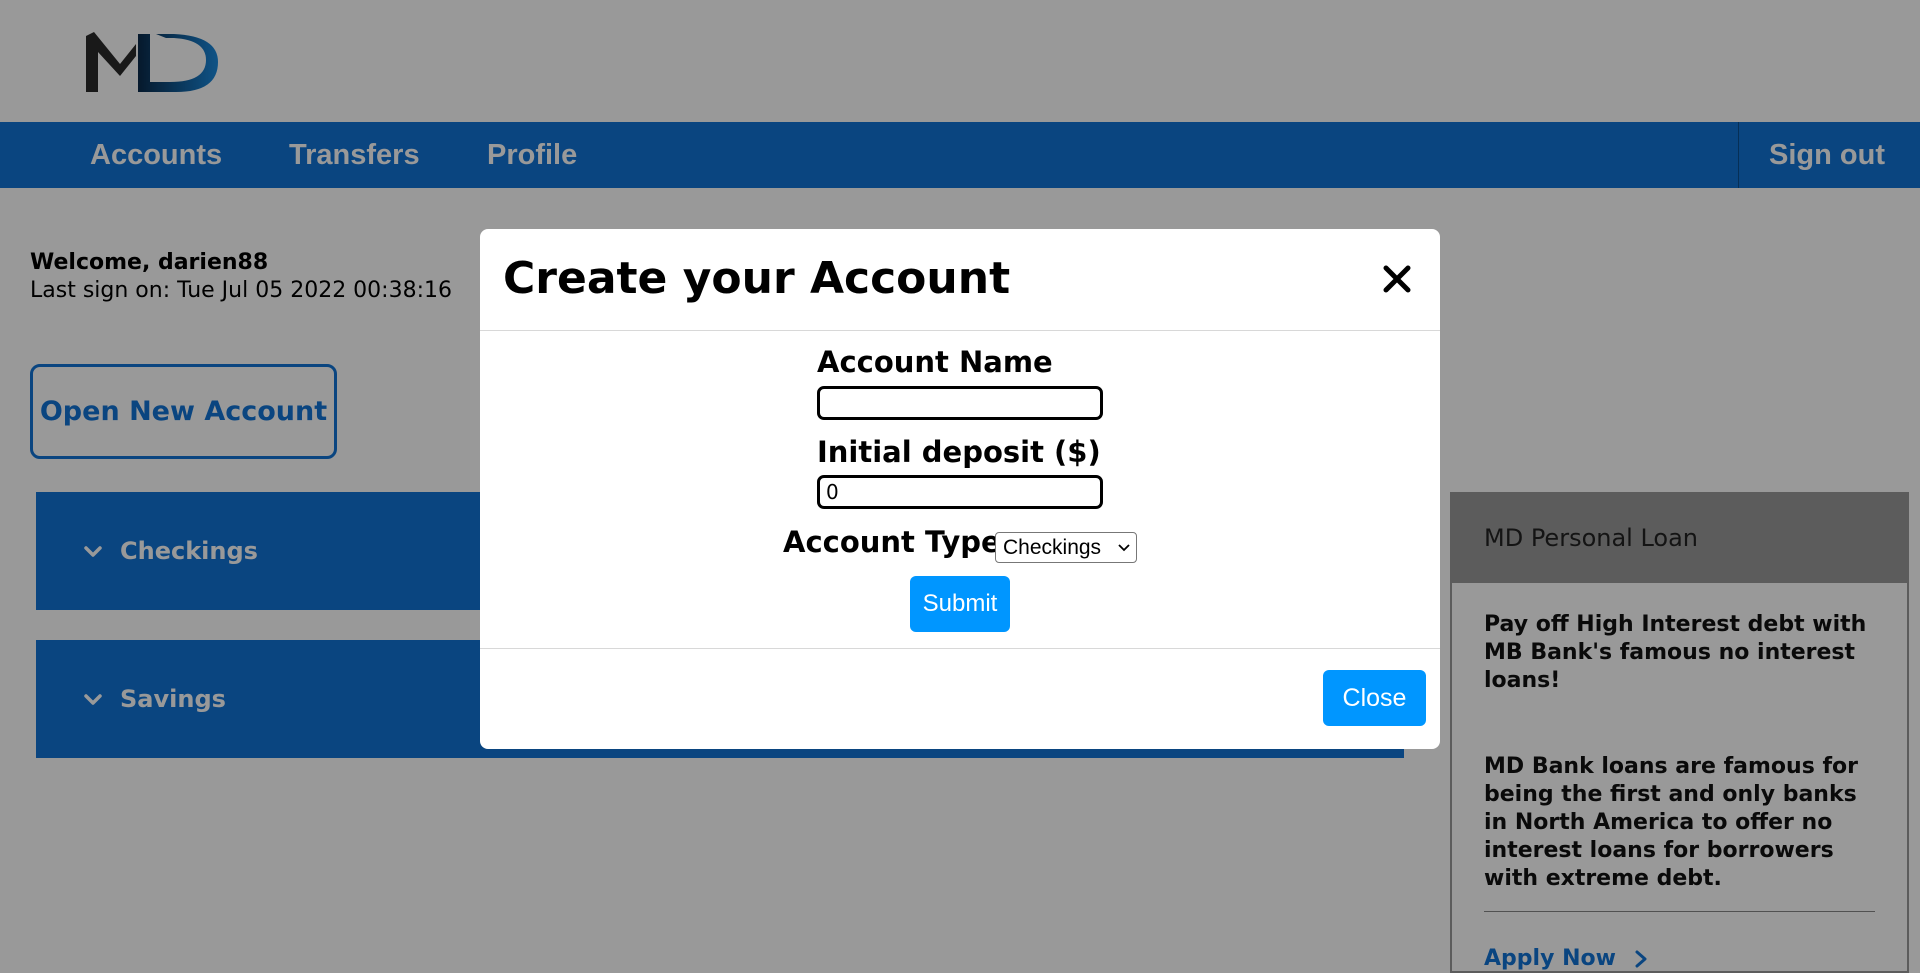 Image resolution: width=1920 pixels, height=973 pixels. Describe the element at coordinates (960, 604) in the screenshot. I see `submit-button: Submit` at that location.